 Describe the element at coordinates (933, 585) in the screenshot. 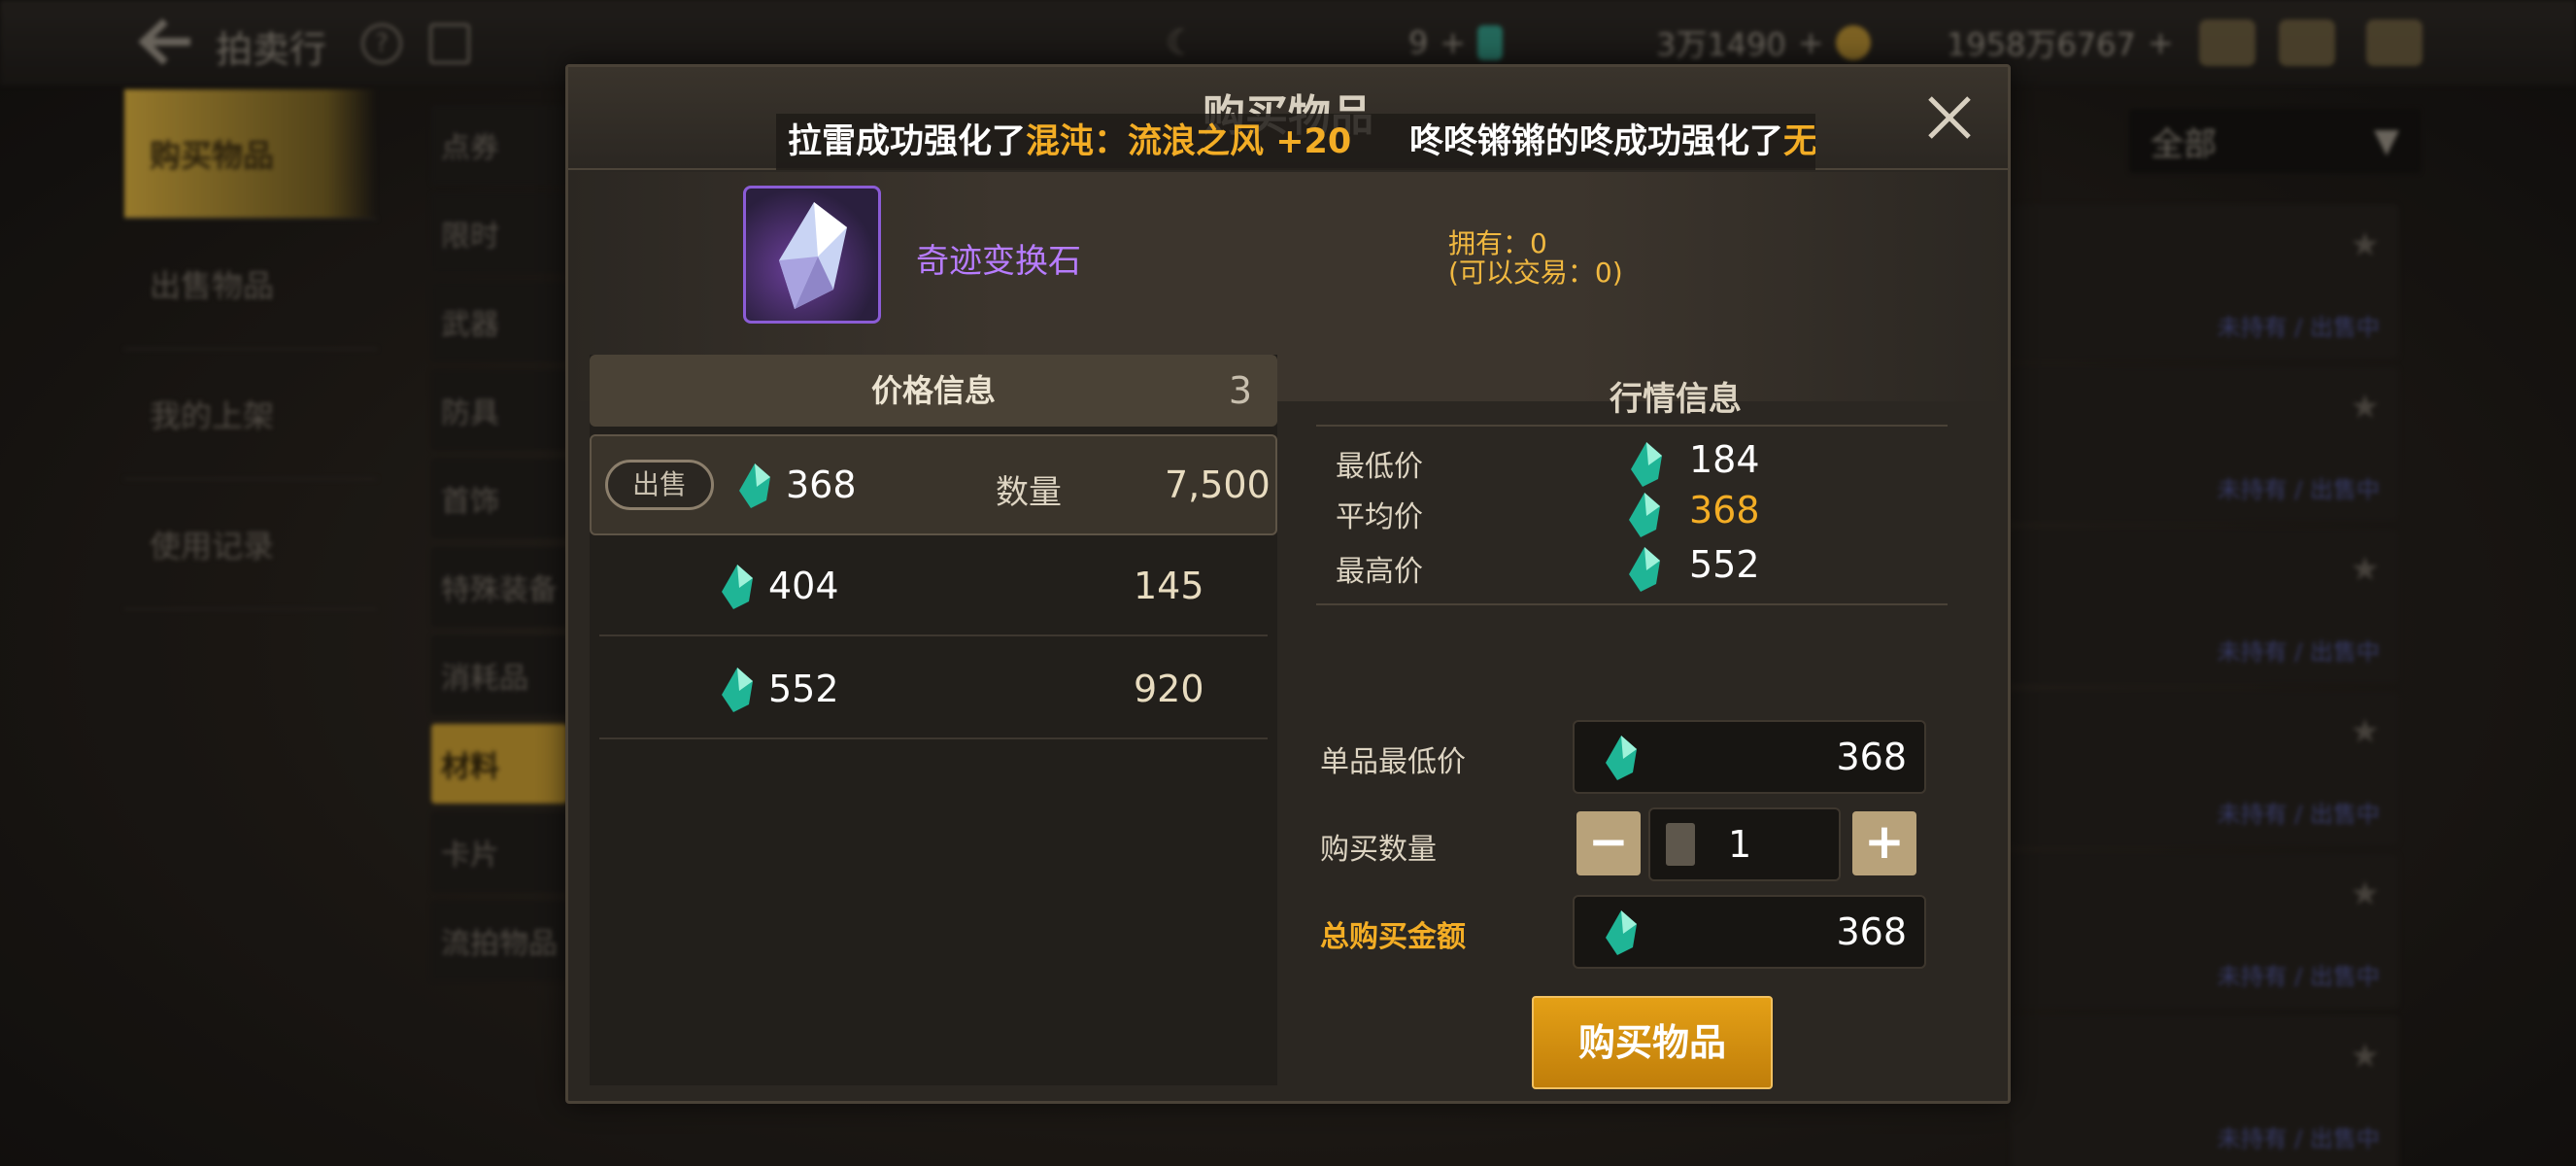

I see `price-row: 404 145` at that location.